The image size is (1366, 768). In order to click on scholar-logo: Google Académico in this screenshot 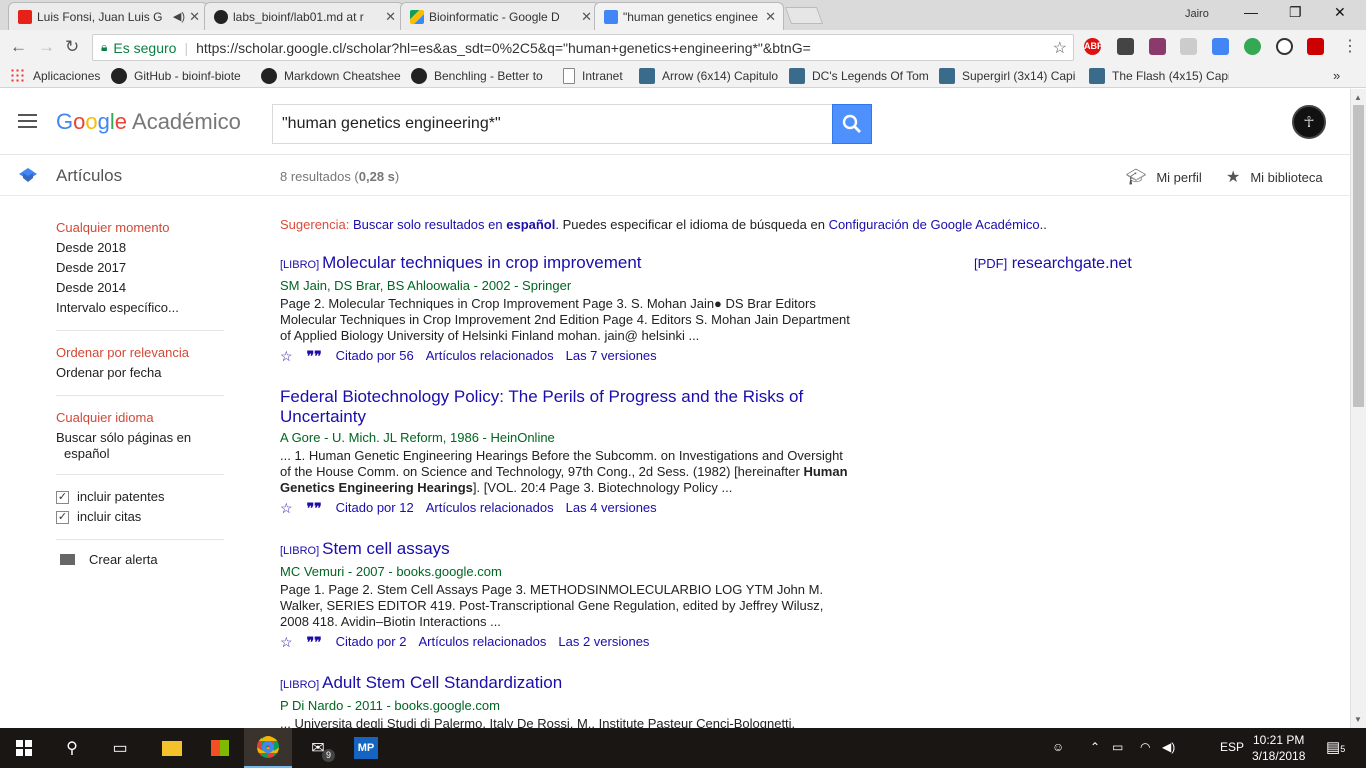, I will do `click(148, 122)`.